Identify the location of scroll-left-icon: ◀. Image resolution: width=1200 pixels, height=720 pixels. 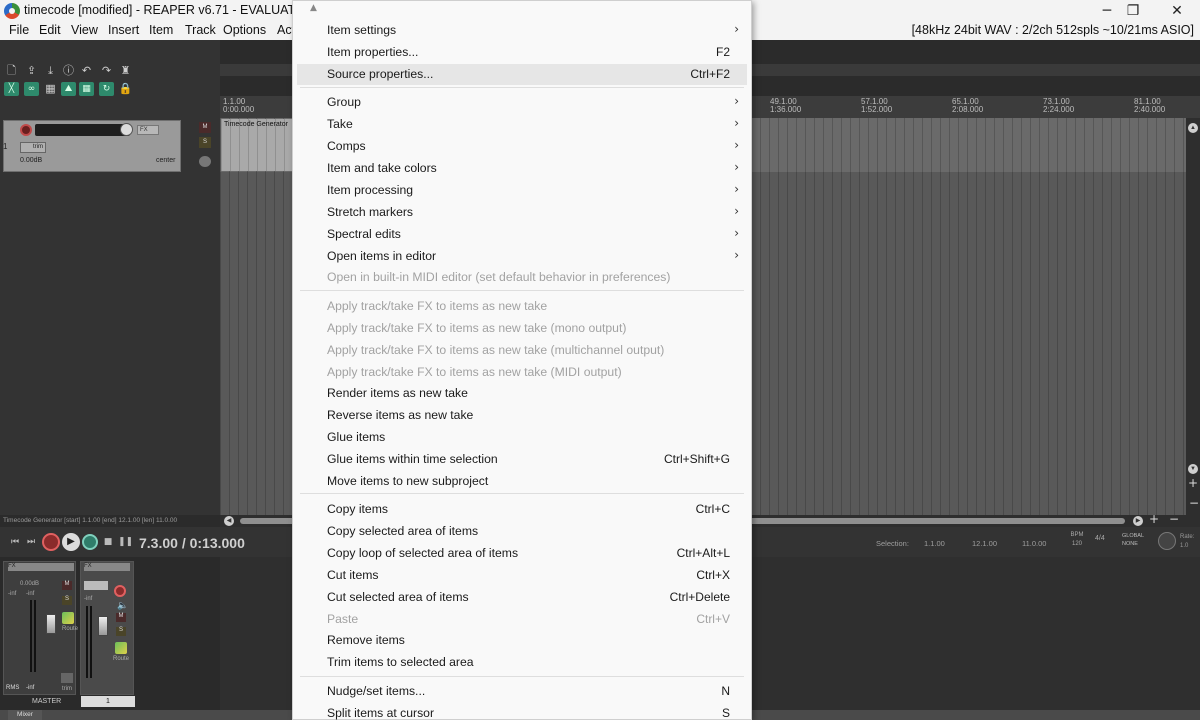
(229, 521).